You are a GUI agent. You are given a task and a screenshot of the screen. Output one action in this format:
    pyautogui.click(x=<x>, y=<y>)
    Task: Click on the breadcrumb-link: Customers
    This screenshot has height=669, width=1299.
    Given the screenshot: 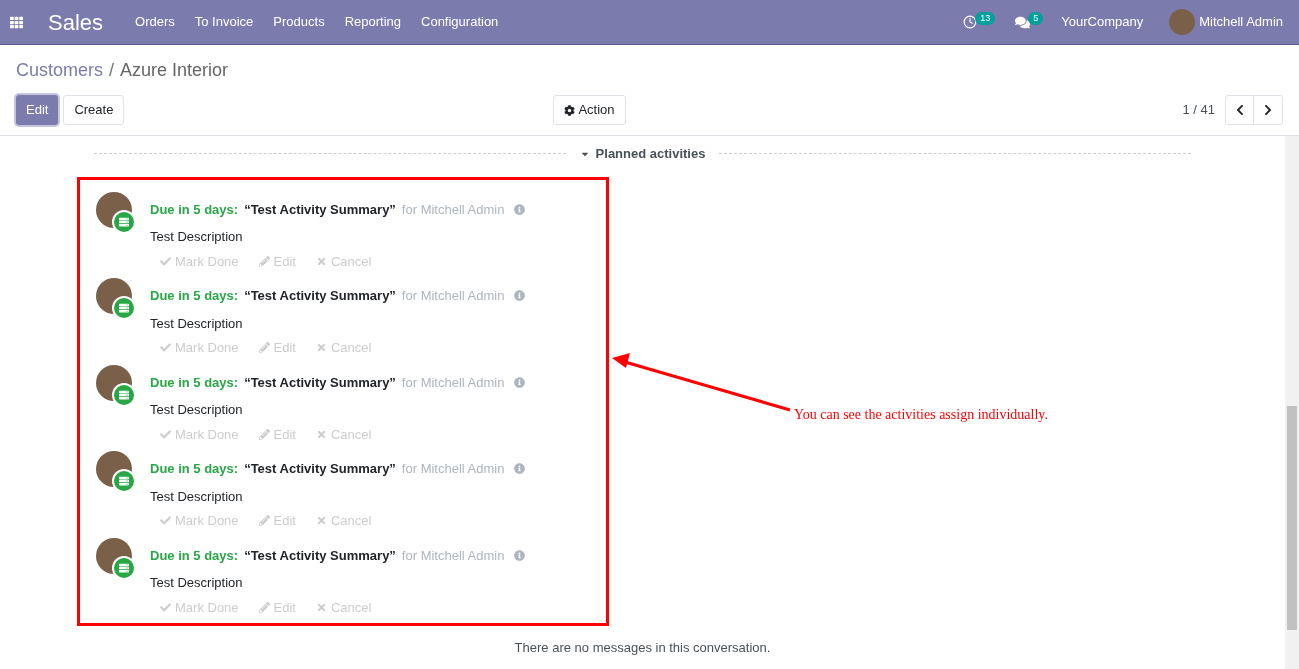 What is the action you would take?
    pyautogui.click(x=60, y=70)
    